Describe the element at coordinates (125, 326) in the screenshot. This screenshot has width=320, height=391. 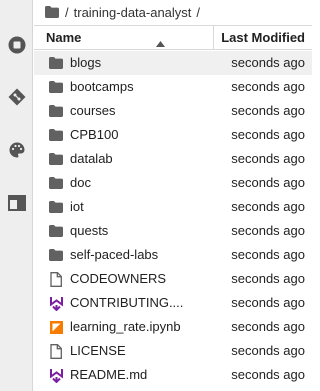
I see `file-name: learning_rate.ipynb` at that location.